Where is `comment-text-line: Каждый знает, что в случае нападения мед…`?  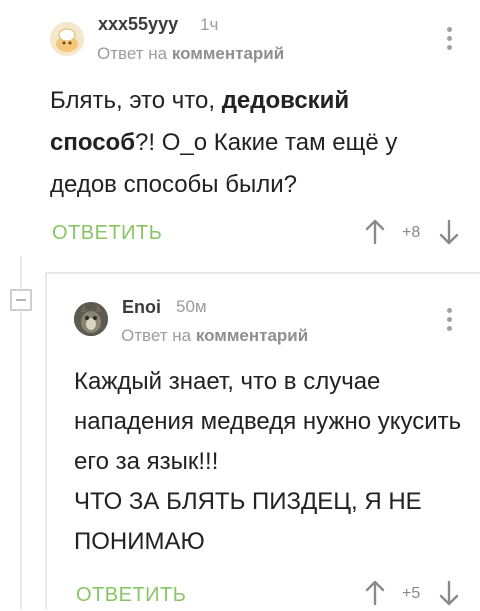
comment-text-line: Каждый знает, что в случае нападения мед… is located at coordinates (268, 421).